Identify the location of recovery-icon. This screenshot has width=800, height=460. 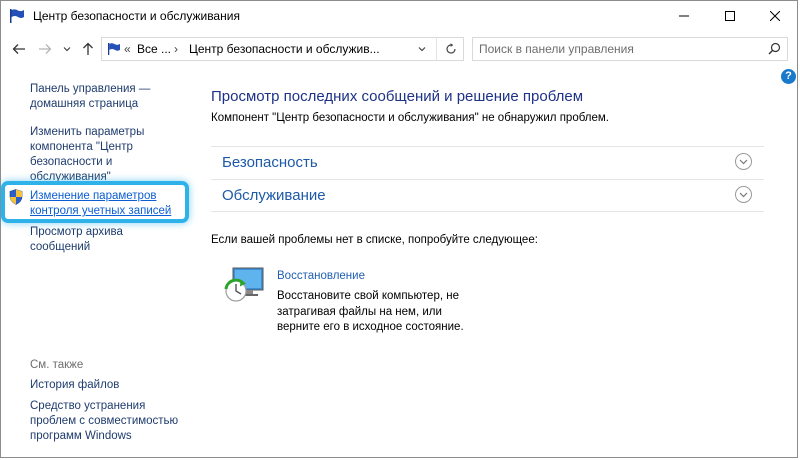
(244, 285).